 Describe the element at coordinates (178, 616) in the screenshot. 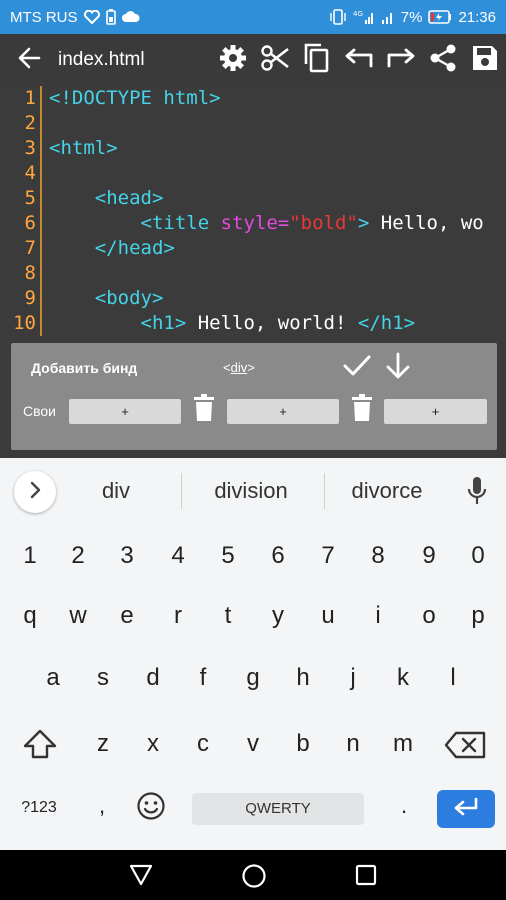

I see `key: r` at that location.